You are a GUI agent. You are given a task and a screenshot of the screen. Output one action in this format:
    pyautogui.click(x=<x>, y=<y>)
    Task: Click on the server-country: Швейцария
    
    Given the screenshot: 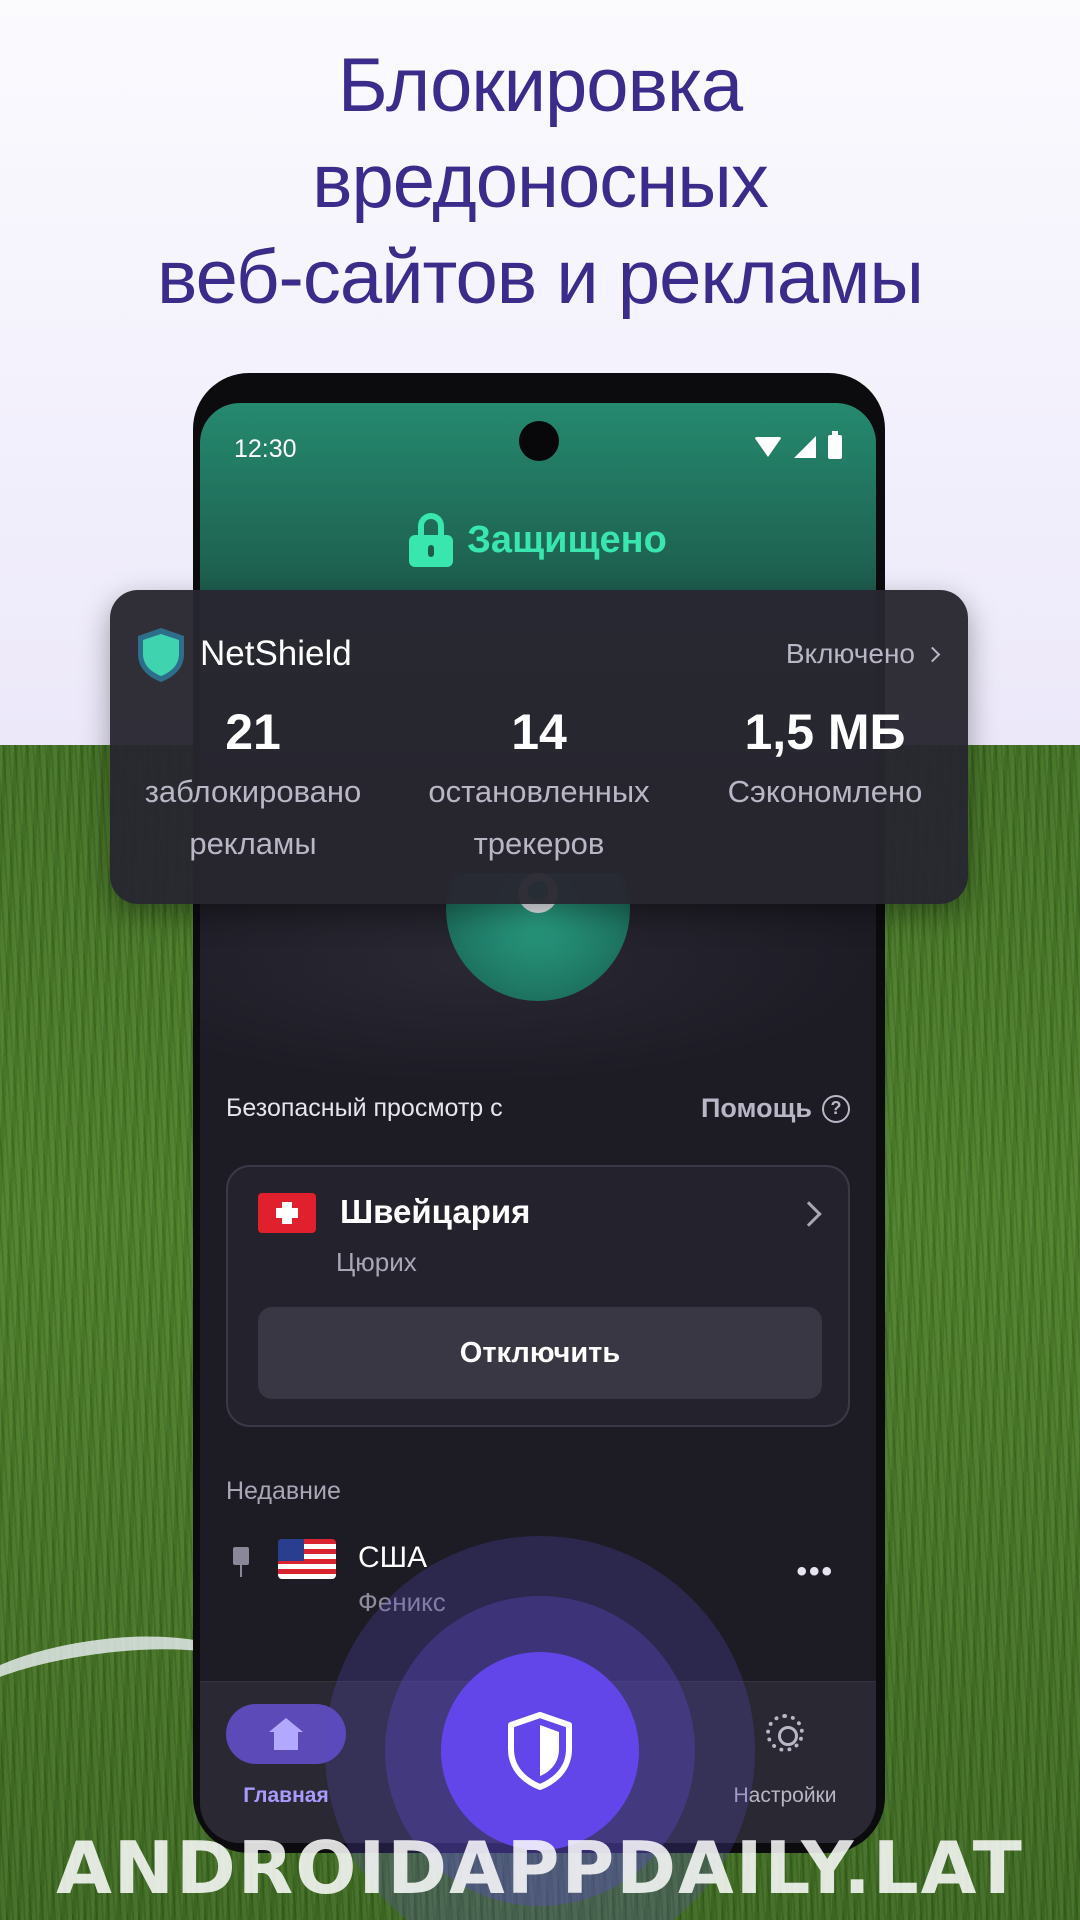 What is the action you would take?
    pyautogui.click(x=435, y=1211)
    